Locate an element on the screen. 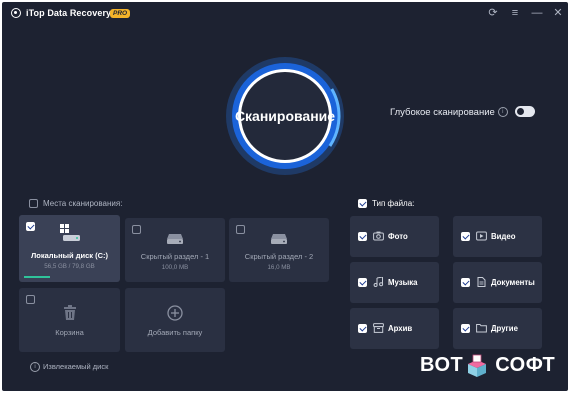 The height and width of the screenshot is (393, 570). filetype-video: Видео is located at coordinates (497, 236).